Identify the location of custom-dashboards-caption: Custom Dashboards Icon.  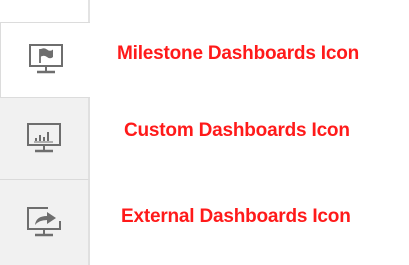
(237, 130).